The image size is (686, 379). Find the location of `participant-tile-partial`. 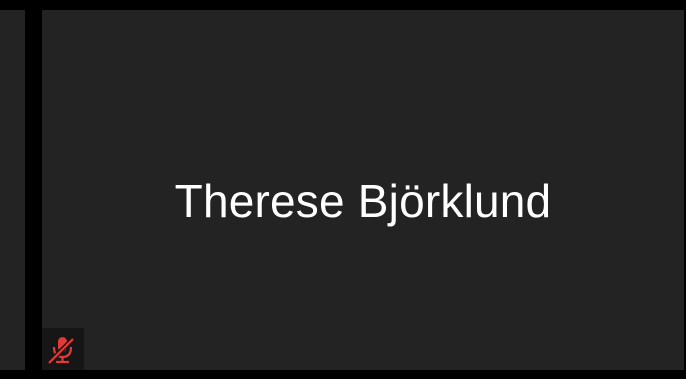

participant-tile-partial is located at coordinates (12, 190).